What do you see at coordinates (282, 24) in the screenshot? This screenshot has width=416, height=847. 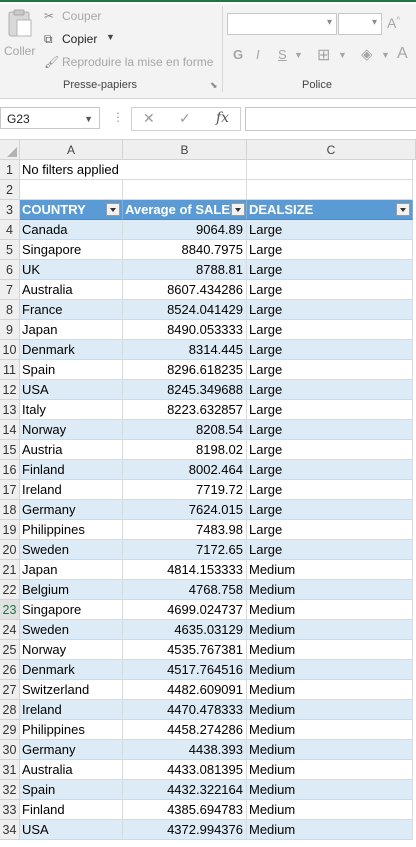 I see `font-name-select: ▾` at bounding box center [282, 24].